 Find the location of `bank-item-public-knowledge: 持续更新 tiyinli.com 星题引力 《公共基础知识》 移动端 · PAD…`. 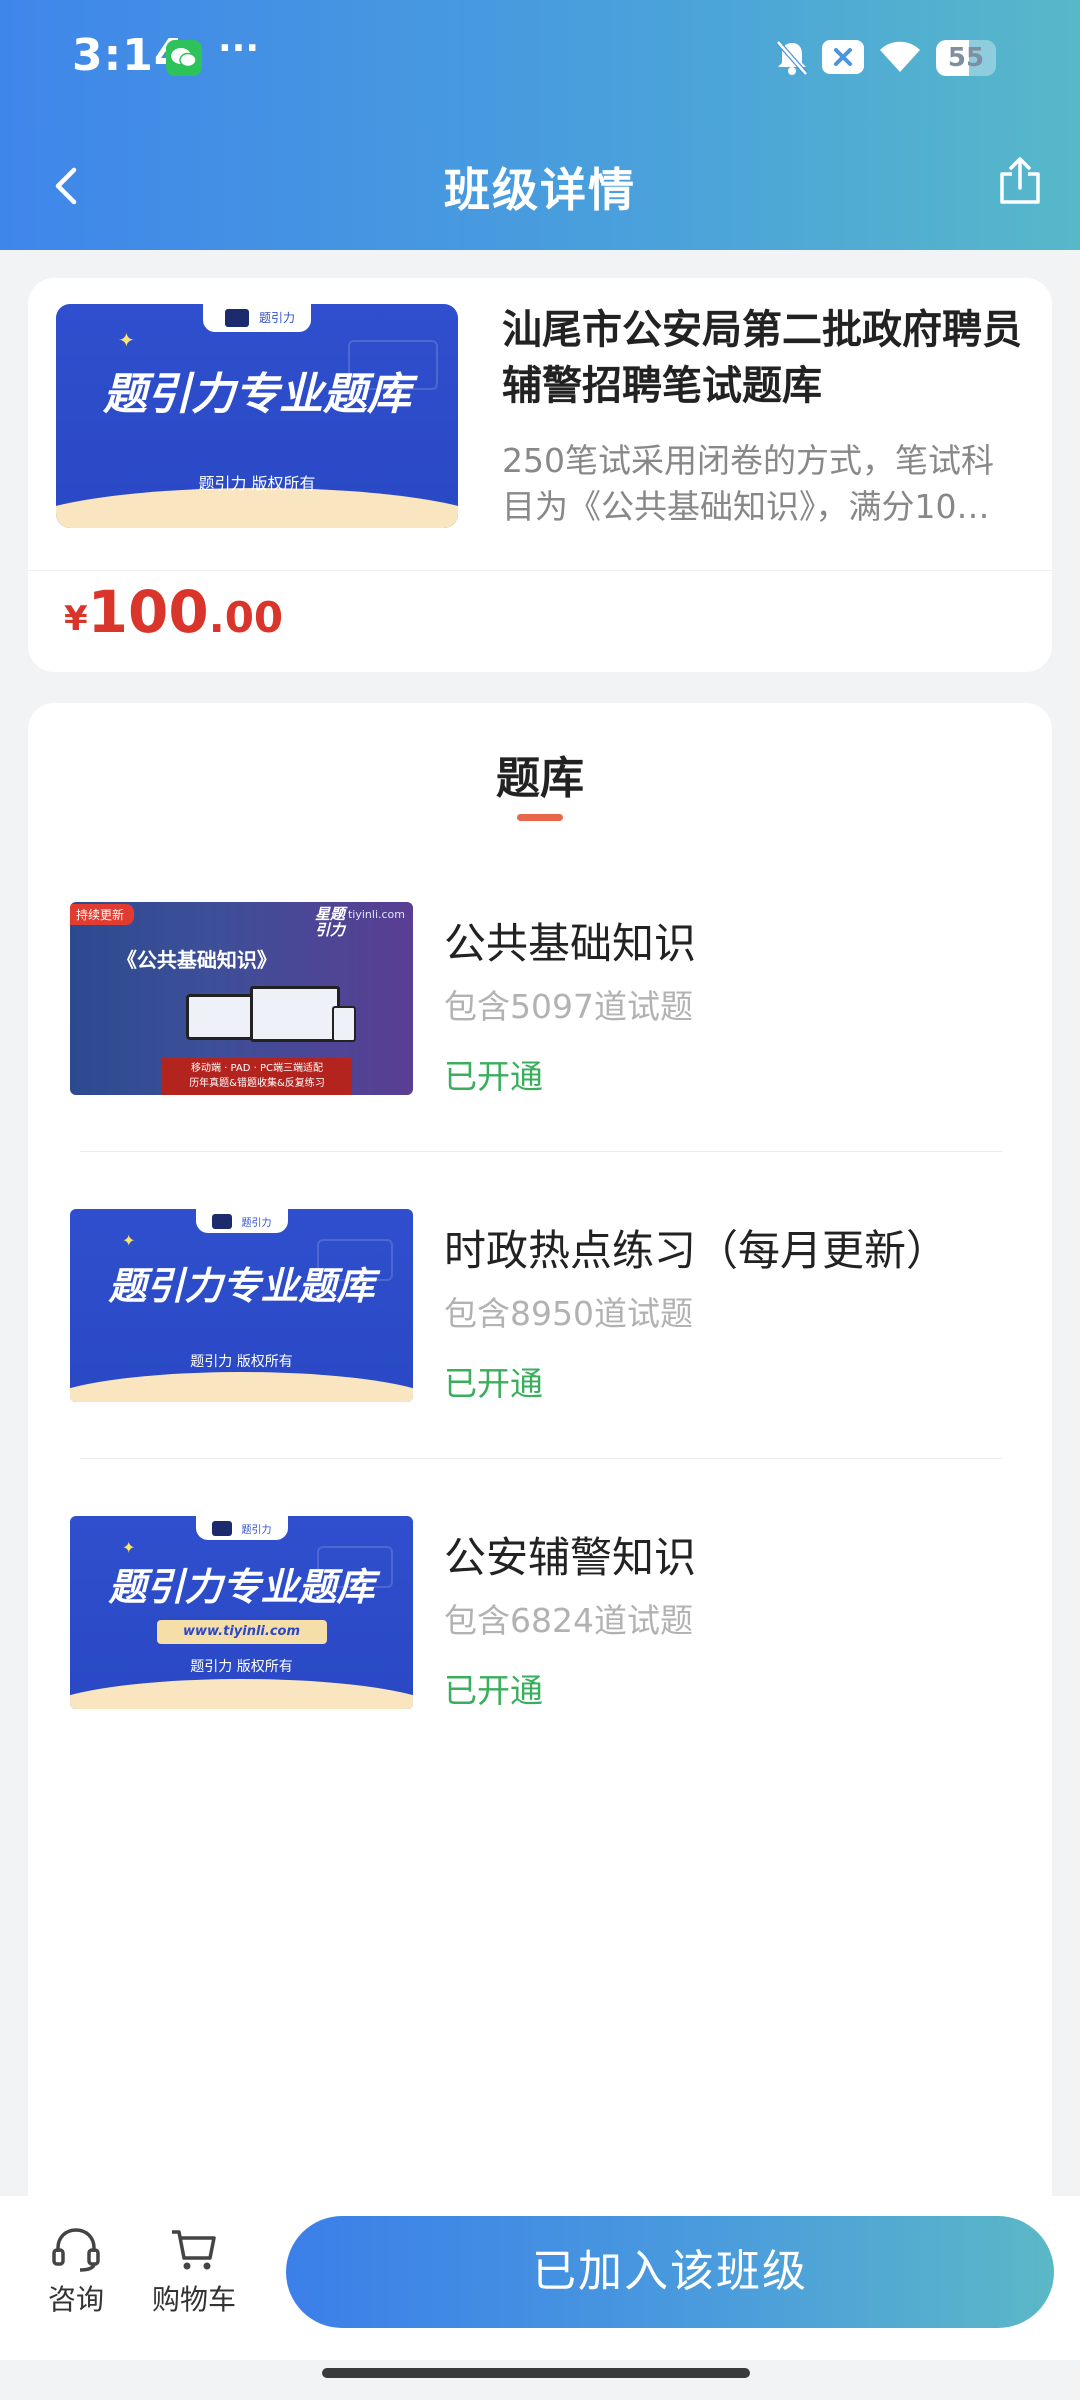

bank-item-public-knowledge: 持续更新 tiyinli.com 星题引力 《公共基础知识》 移动端 · PAD… is located at coordinates (540, 1002).